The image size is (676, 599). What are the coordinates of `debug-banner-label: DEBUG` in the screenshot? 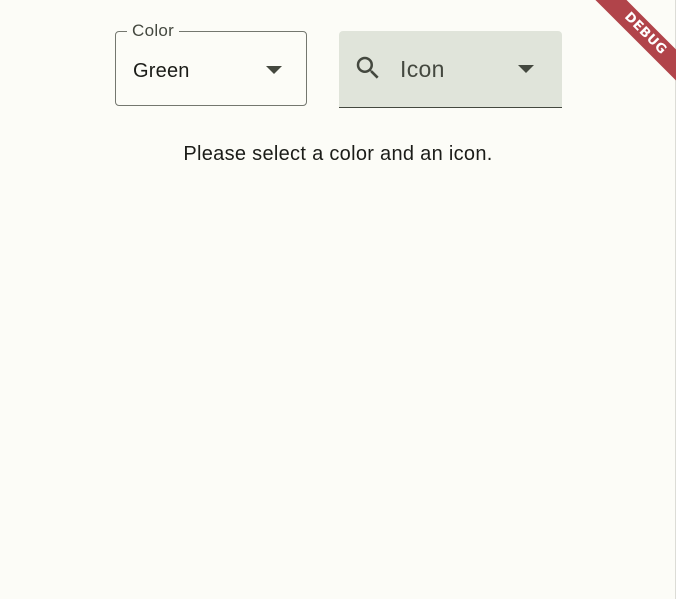 It's located at (631, 45).